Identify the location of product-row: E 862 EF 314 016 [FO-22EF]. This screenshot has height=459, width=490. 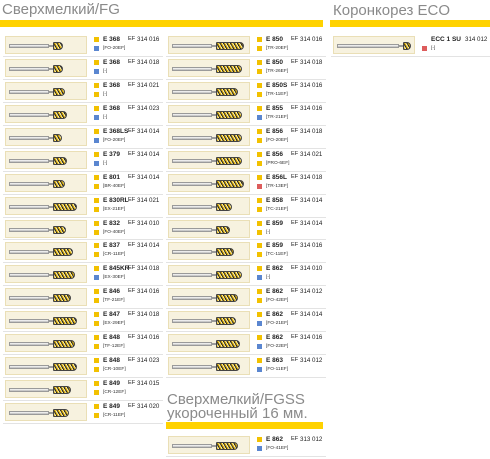
(246, 344).